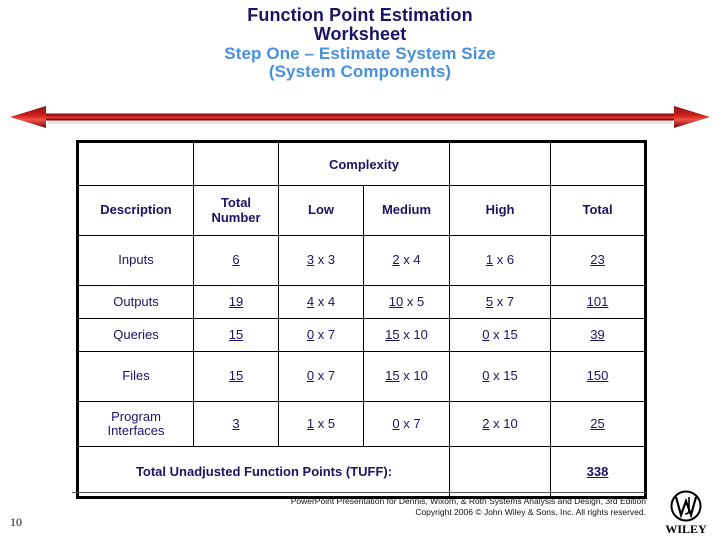  What do you see at coordinates (396, 301) in the screenshot?
I see `row-medium-value: 10` at bounding box center [396, 301].